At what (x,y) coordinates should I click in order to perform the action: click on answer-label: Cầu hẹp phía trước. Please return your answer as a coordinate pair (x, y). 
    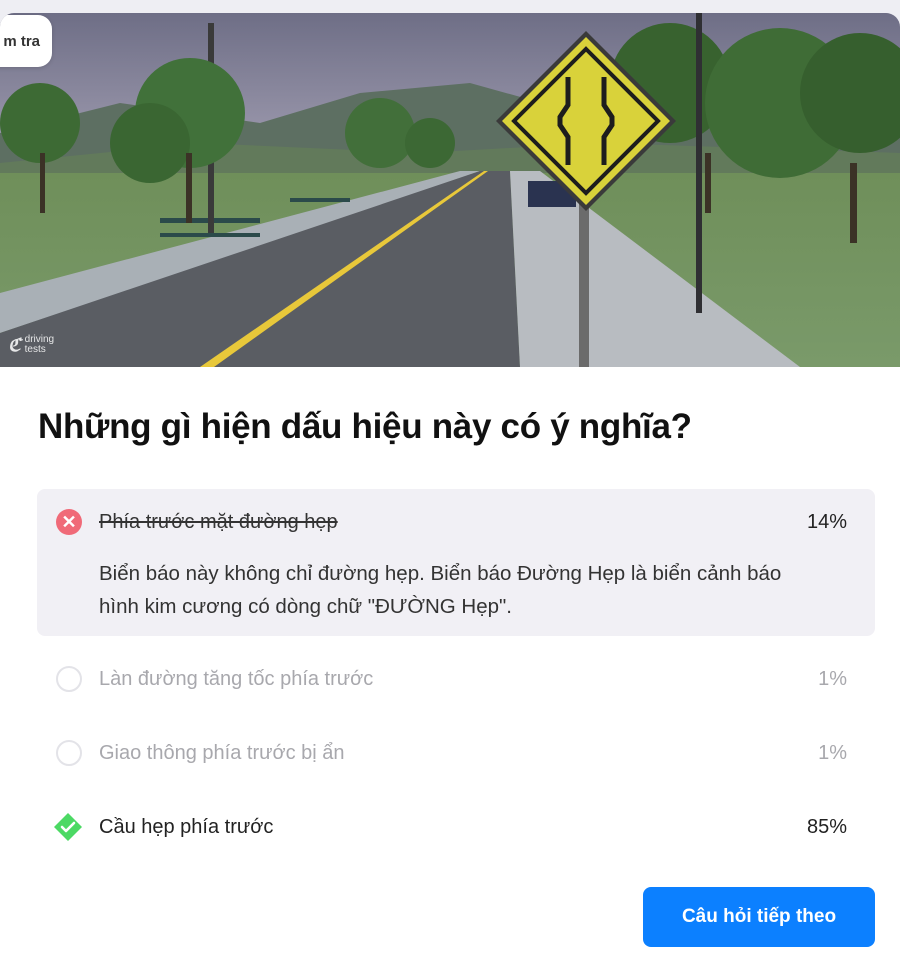
    Looking at the image, I should click on (186, 827).